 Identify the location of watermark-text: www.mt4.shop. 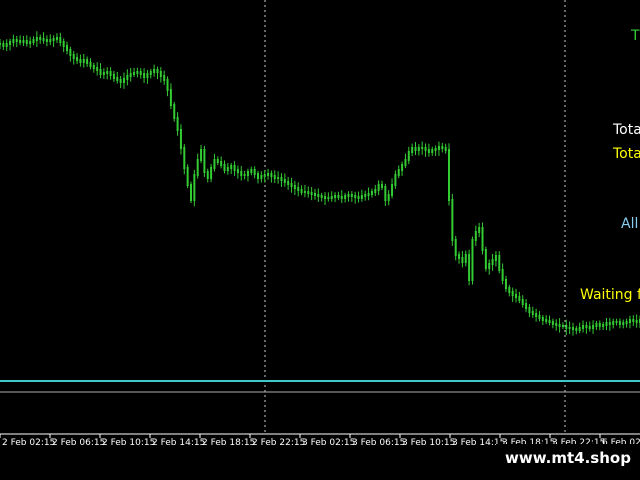
(568, 458).